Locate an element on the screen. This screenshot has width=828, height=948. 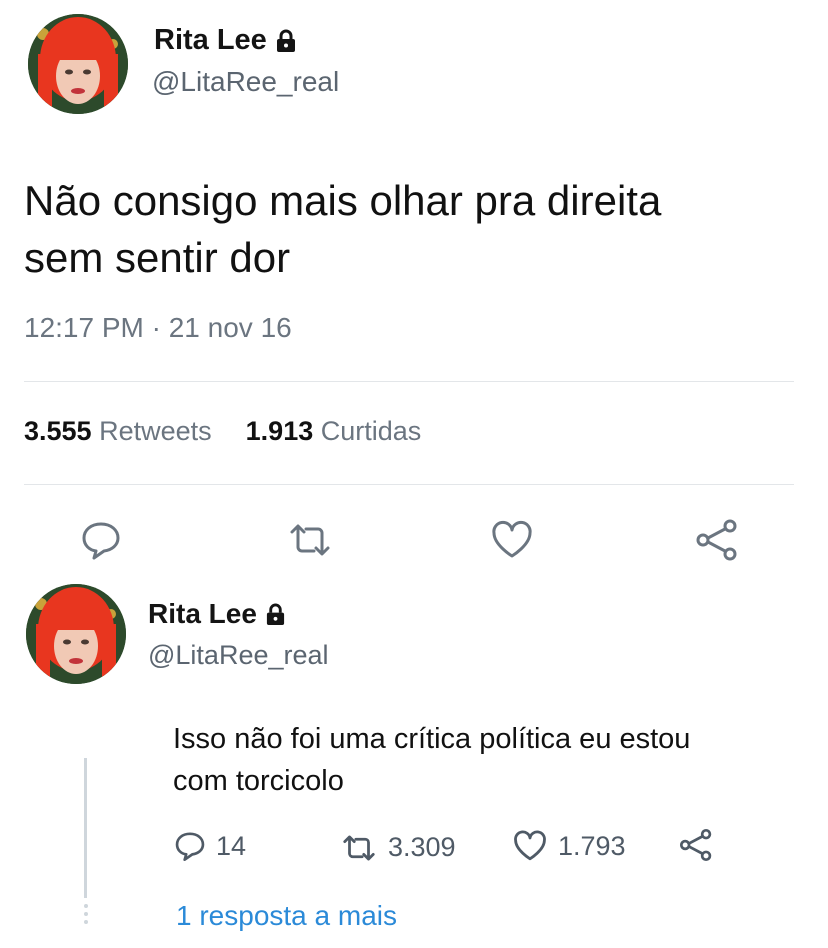
reply-text-line: com torcicolo is located at coordinates (258, 781).